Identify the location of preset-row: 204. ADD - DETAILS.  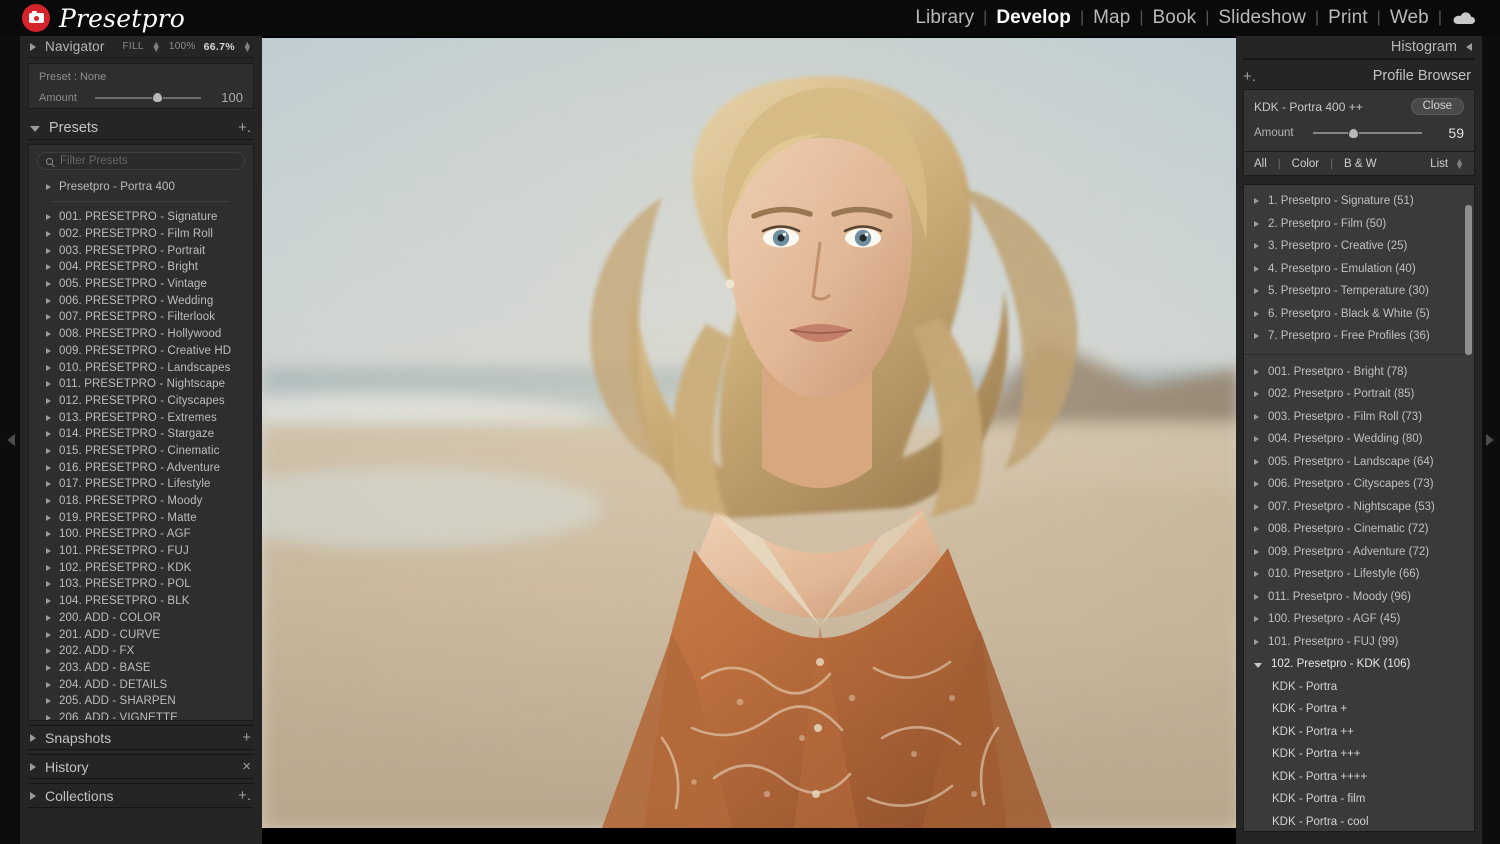
(141, 684).